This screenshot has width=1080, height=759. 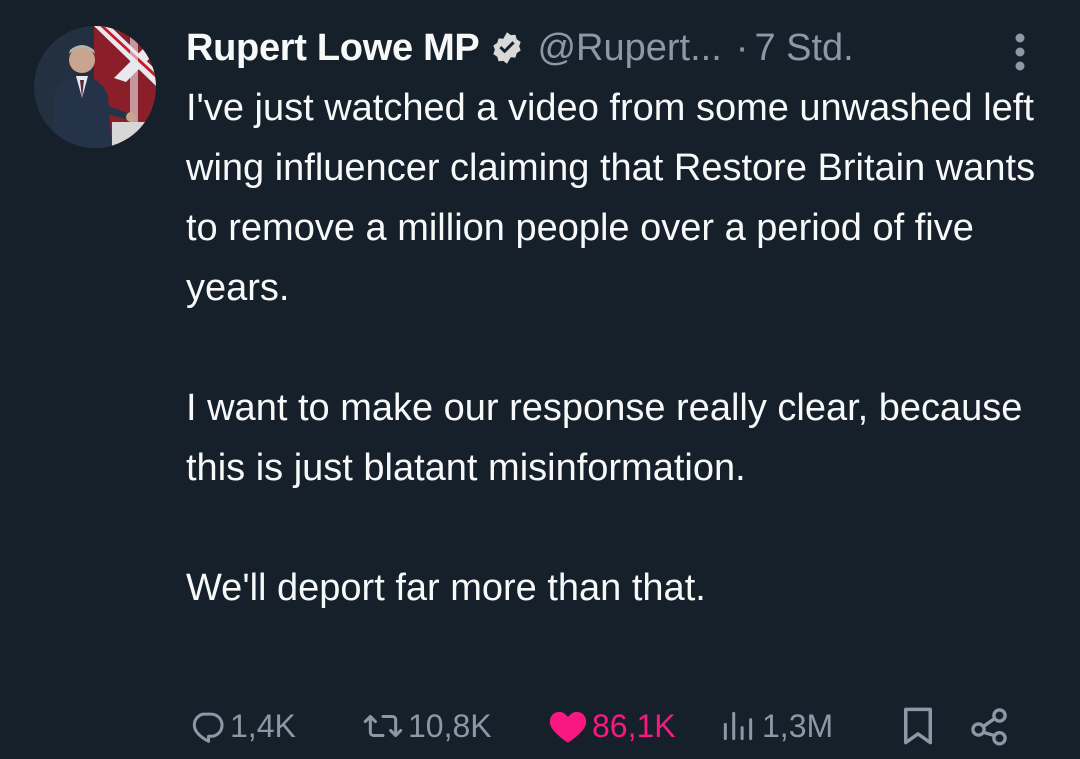 I want to click on retweet-button: 10,8K, so click(x=427, y=726).